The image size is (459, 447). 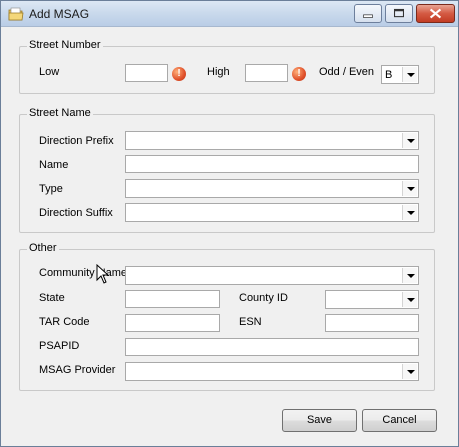 What do you see at coordinates (272, 164) in the screenshot?
I see `name-input` at bounding box center [272, 164].